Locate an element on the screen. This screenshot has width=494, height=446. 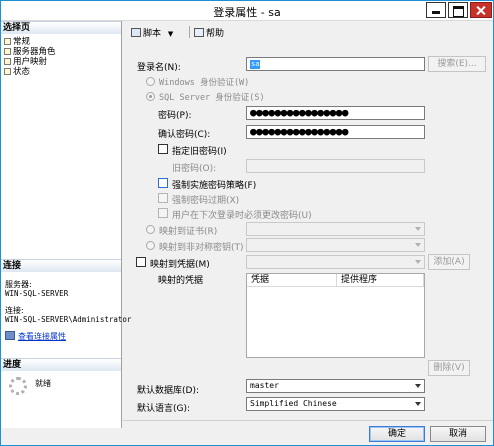
asymmetric-key-select is located at coordinates (335, 245).